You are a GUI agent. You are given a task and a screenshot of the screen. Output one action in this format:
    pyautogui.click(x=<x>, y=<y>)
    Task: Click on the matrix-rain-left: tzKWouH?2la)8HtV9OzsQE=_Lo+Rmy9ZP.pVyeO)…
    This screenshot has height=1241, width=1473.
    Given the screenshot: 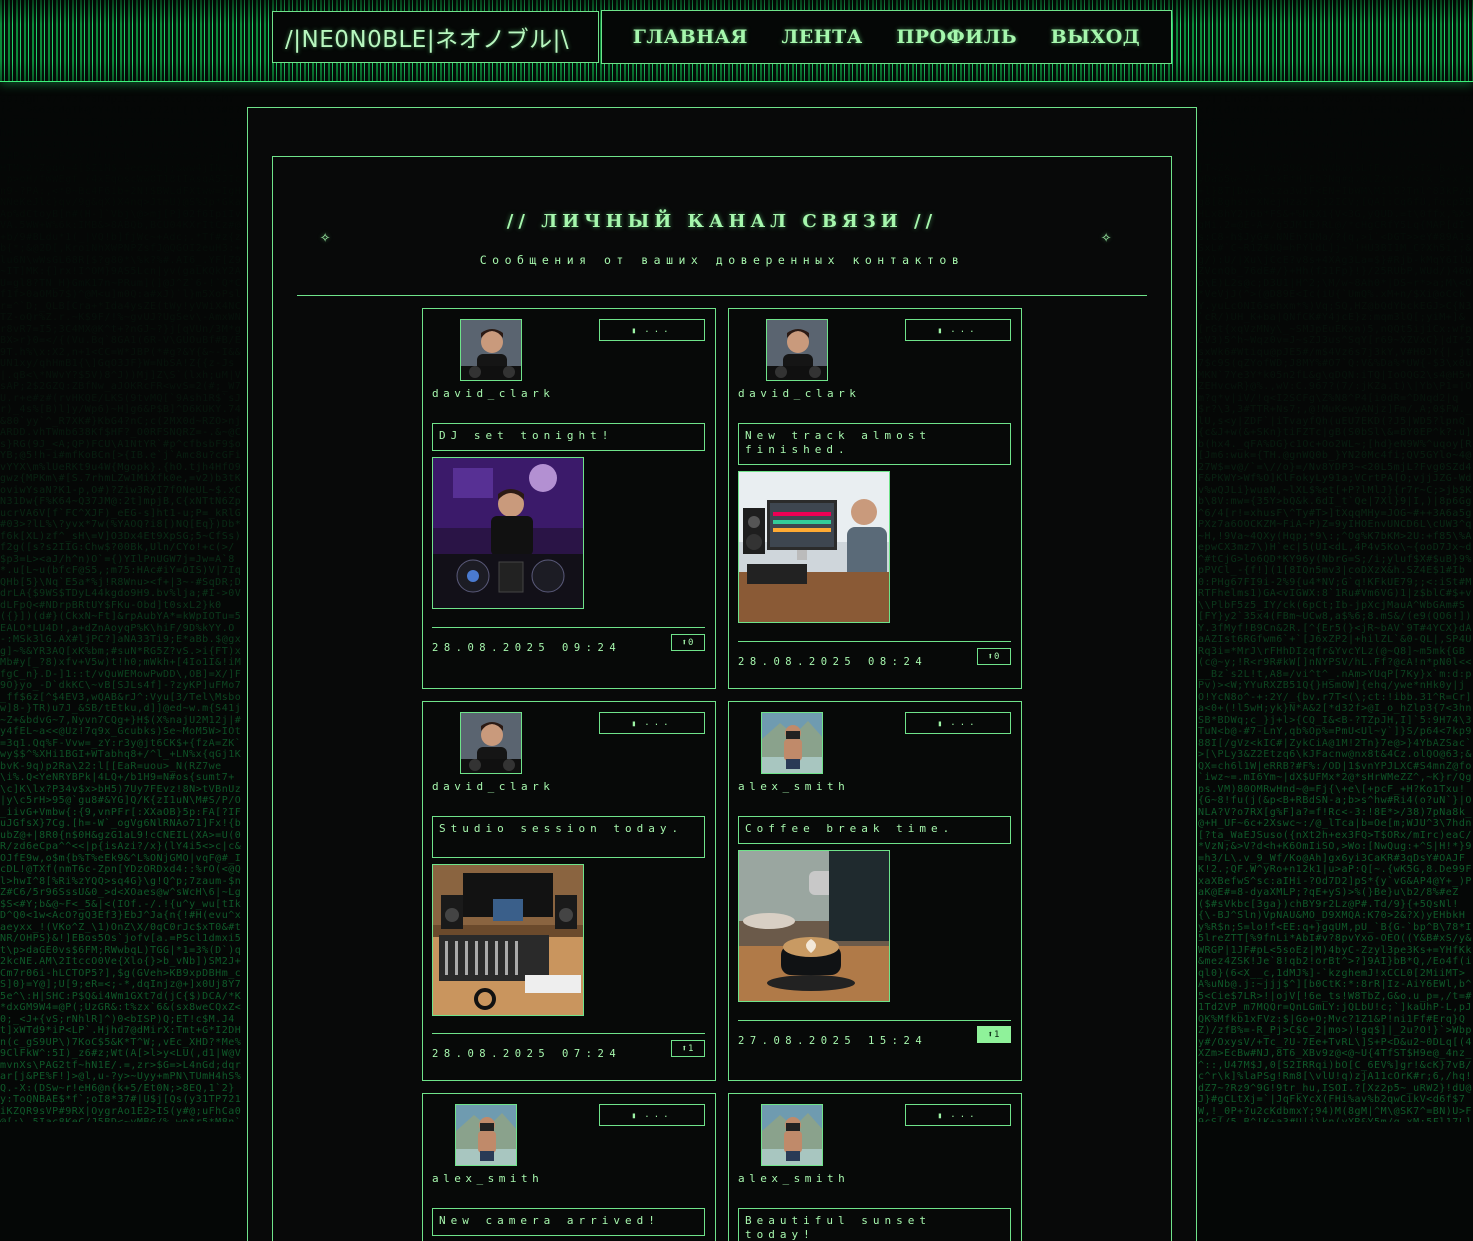 What is the action you would take?
    pyautogui.click(x=121, y=602)
    